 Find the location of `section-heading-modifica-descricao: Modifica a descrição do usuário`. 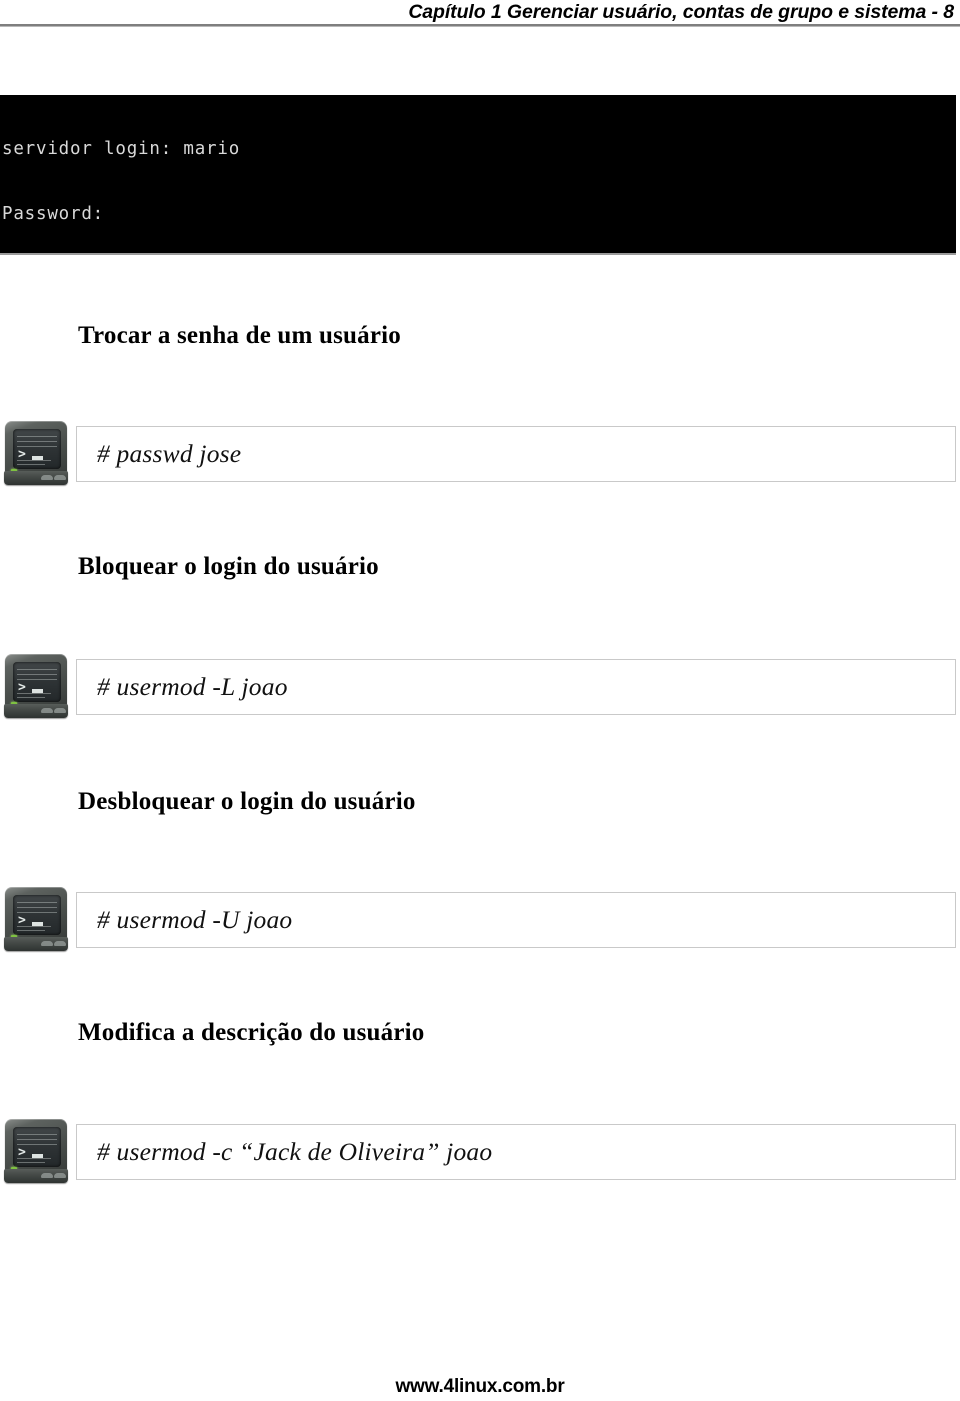

section-heading-modifica-descricao: Modifica a descrição do usuário is located at coordinates (251, 1032).